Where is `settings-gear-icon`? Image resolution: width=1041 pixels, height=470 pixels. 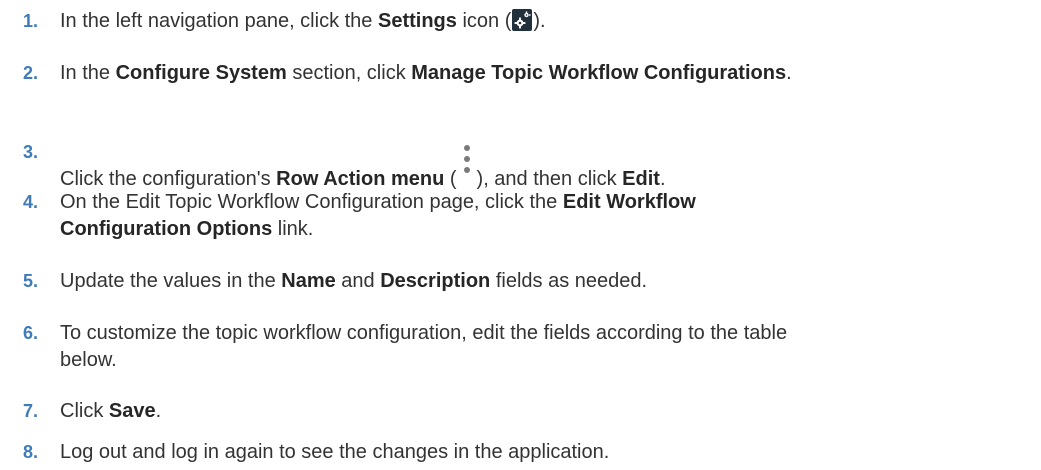
settings-gear-icon is located at coordinates (522, 20).